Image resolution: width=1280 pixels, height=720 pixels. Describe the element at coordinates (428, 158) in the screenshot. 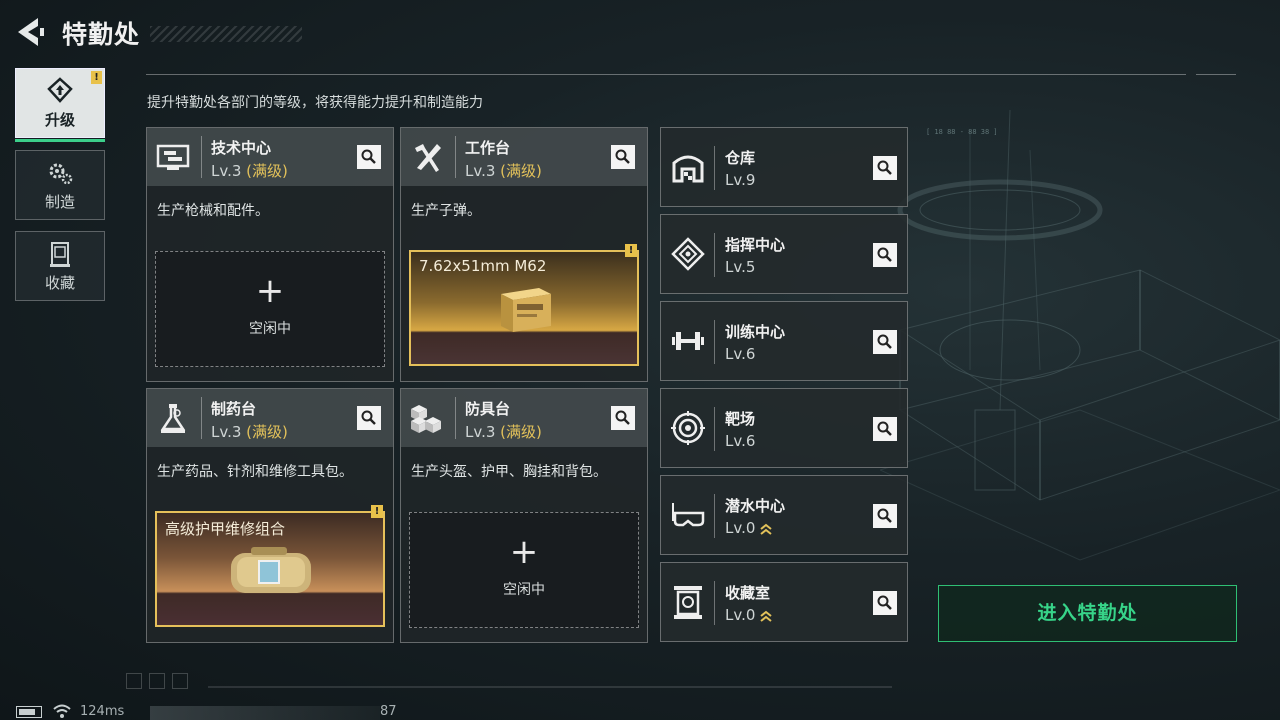

I see `workbench-icon` at that location.